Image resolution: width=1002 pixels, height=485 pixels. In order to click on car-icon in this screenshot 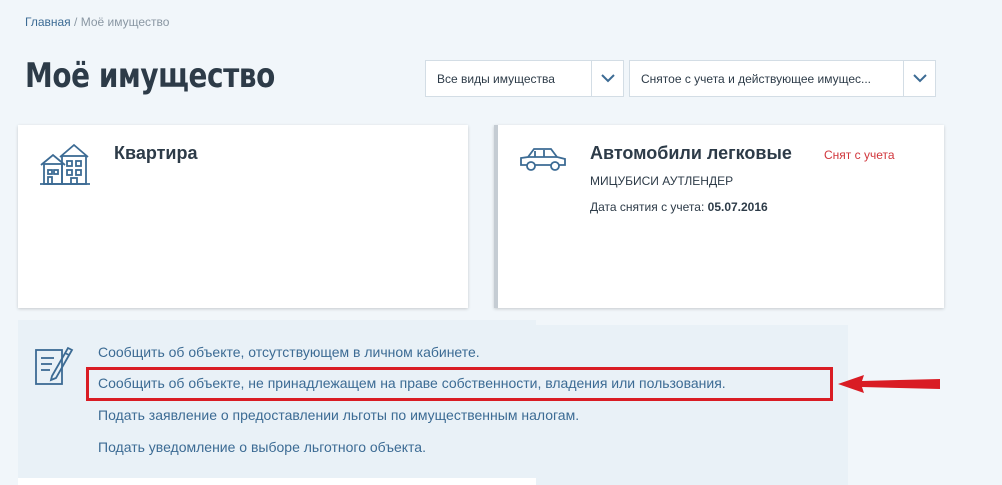, I will do `click(543, 161)`.